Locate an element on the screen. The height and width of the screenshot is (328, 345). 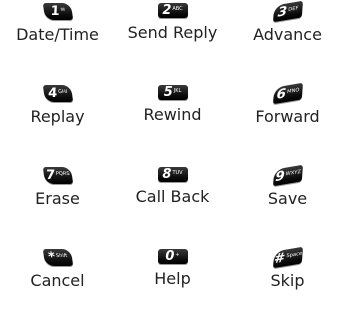
key-cell-4: 4 GHI Replay is located at coordinates (57, 123).